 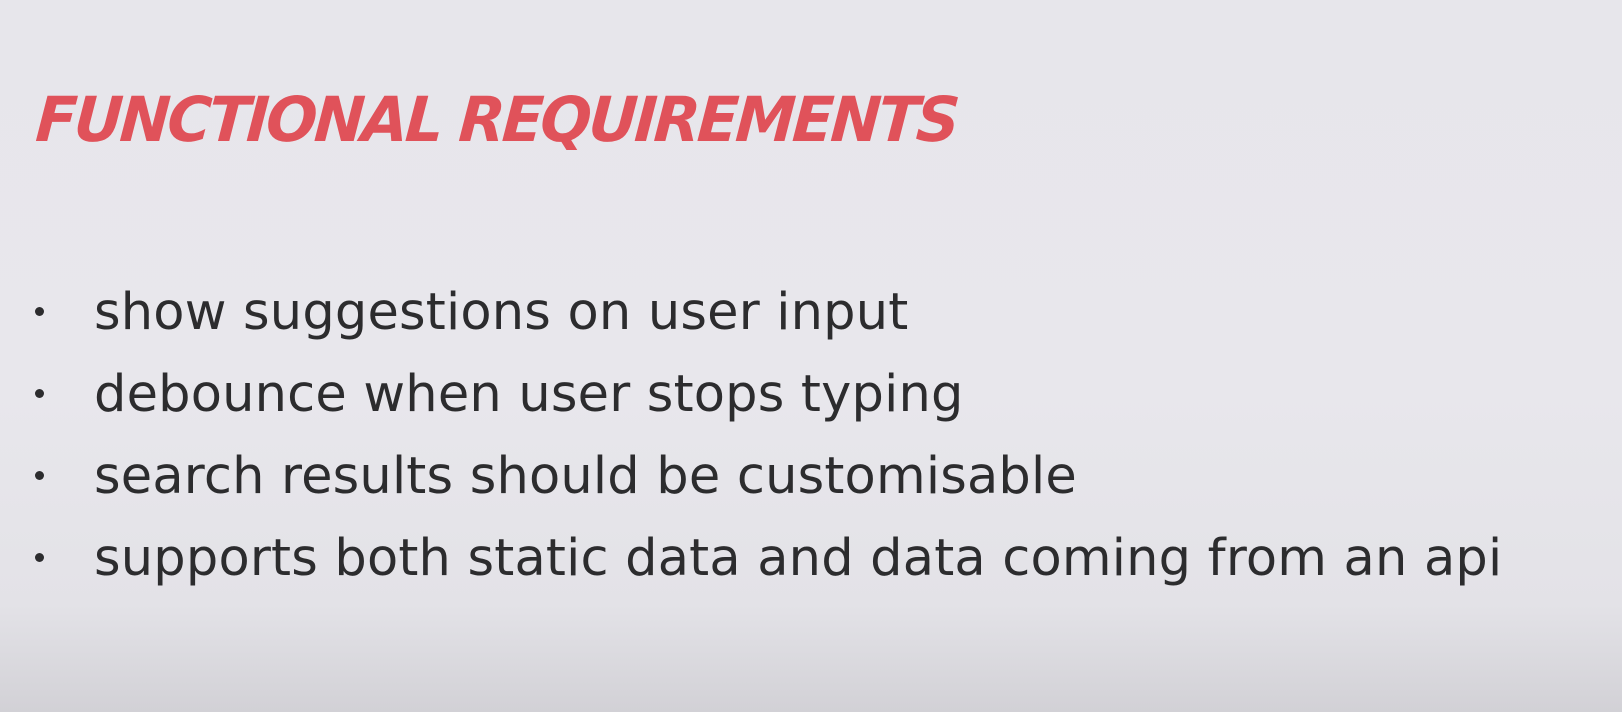 I want to click on bullet-text: show suggestions on user input, so click(x=501, y=312).